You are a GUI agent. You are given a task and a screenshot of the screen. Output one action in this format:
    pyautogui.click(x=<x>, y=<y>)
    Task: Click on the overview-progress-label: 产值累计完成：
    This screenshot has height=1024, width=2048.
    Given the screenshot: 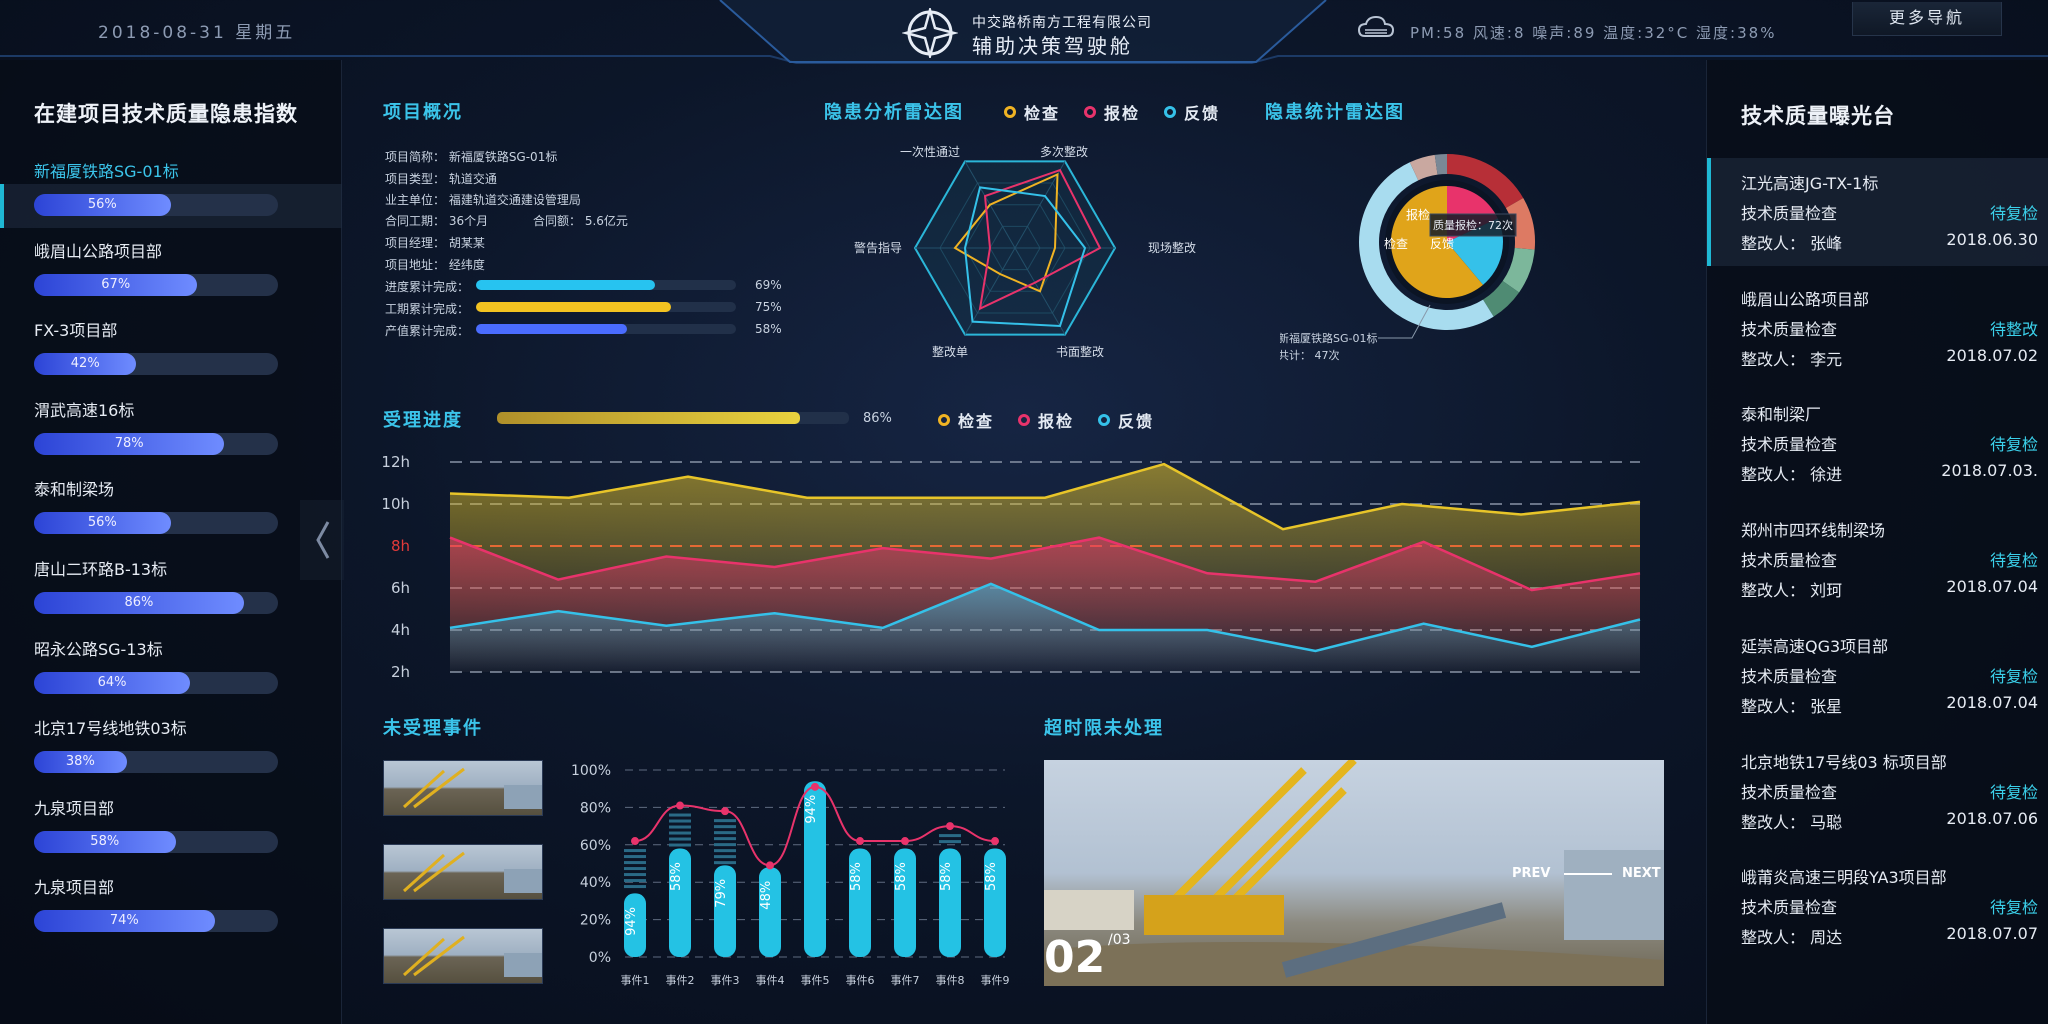 What is the action you would take?
    pyautogui.click(x=427, y=331)
    